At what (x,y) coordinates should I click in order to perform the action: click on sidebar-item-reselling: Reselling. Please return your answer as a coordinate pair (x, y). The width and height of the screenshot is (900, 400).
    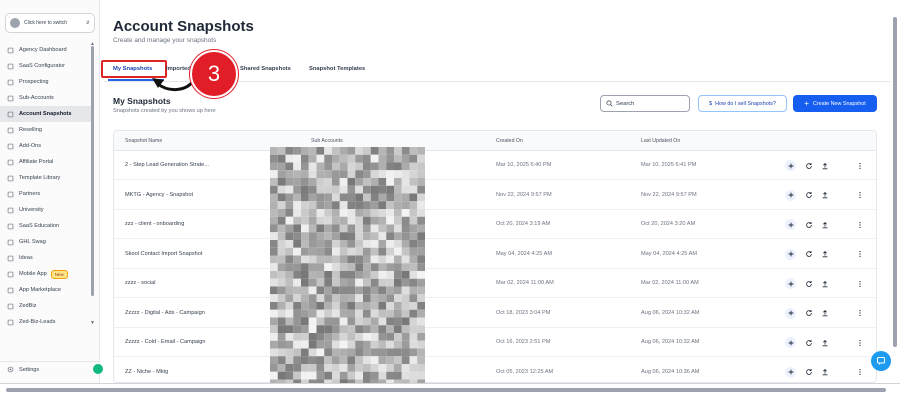
    Looking at the image, I should click on (46, 130).